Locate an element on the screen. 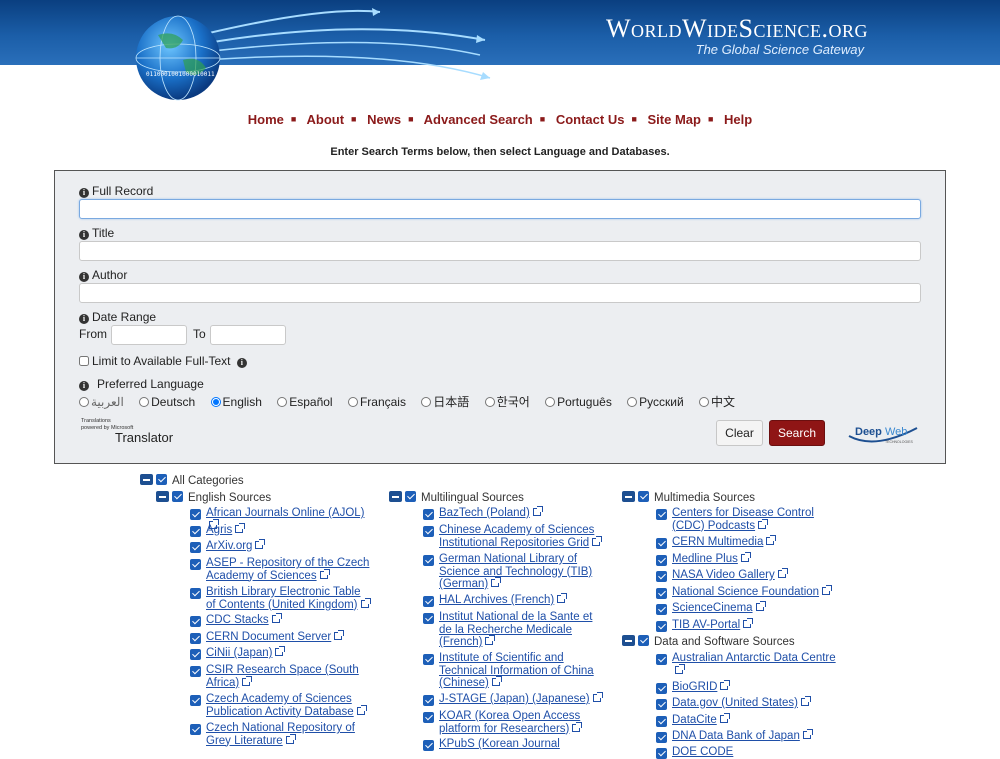 This screenshot has height=759, width=1000. source-link: Data.gov (United States) is located at coordinates (754, 703).